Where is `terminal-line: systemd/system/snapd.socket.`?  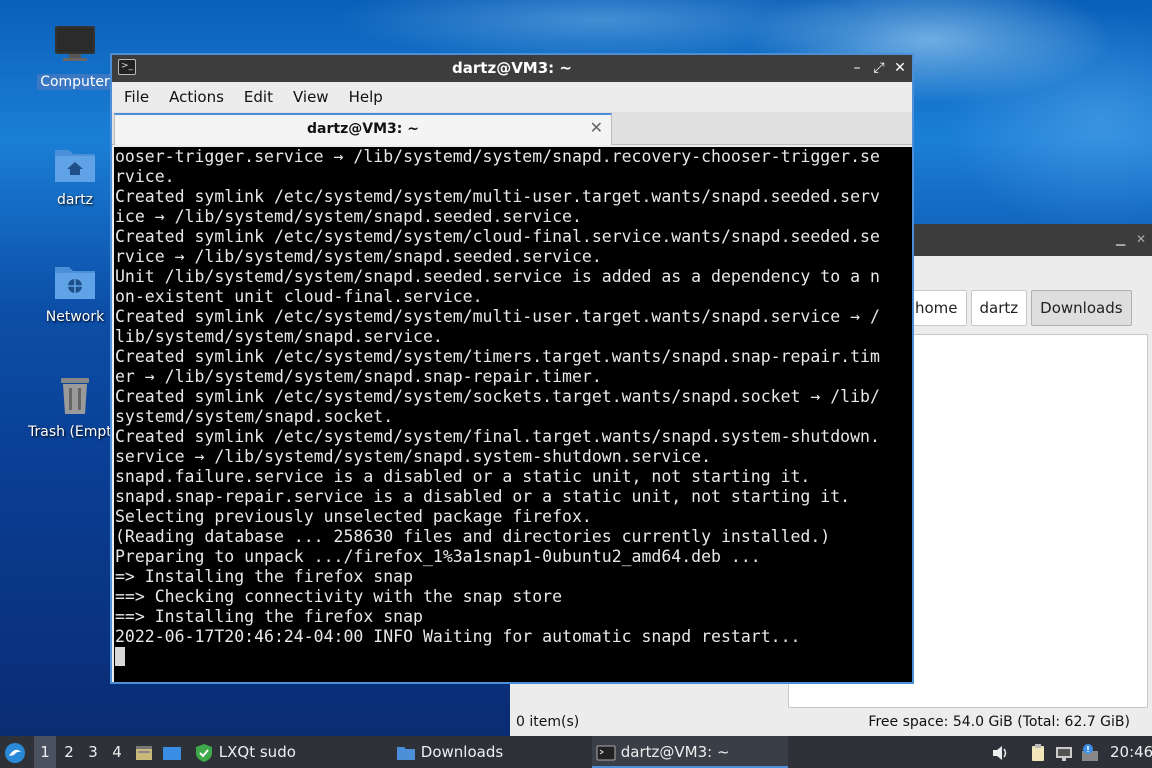 terminal-line: systemd/system/snapd.socket. is located at coordinates (254, 416).